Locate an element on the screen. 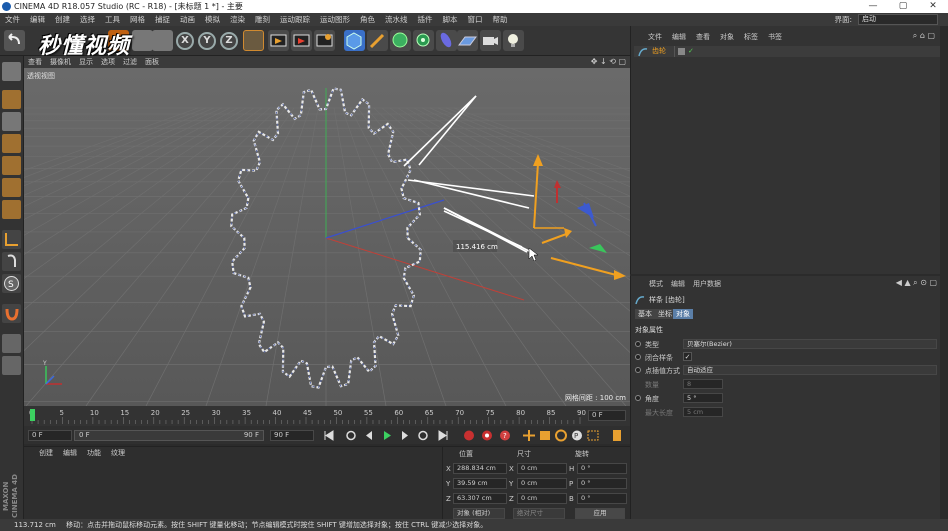  key-param-icon: P is located at coordinates (577, 435).